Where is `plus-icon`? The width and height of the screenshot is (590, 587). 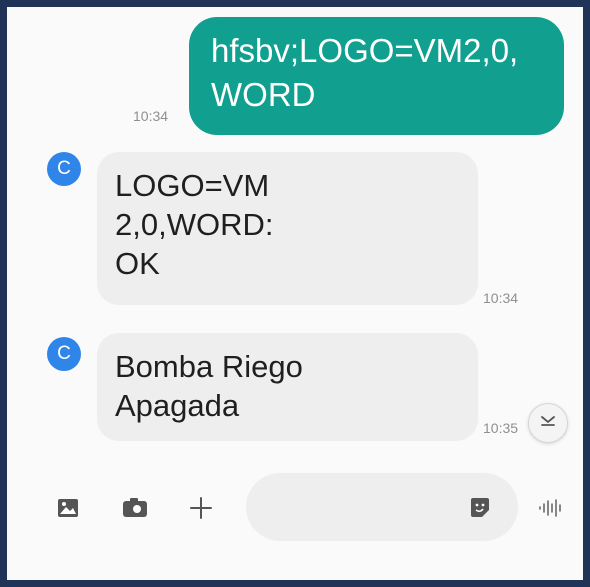
plus-icon is located at coordinates (201, 508).